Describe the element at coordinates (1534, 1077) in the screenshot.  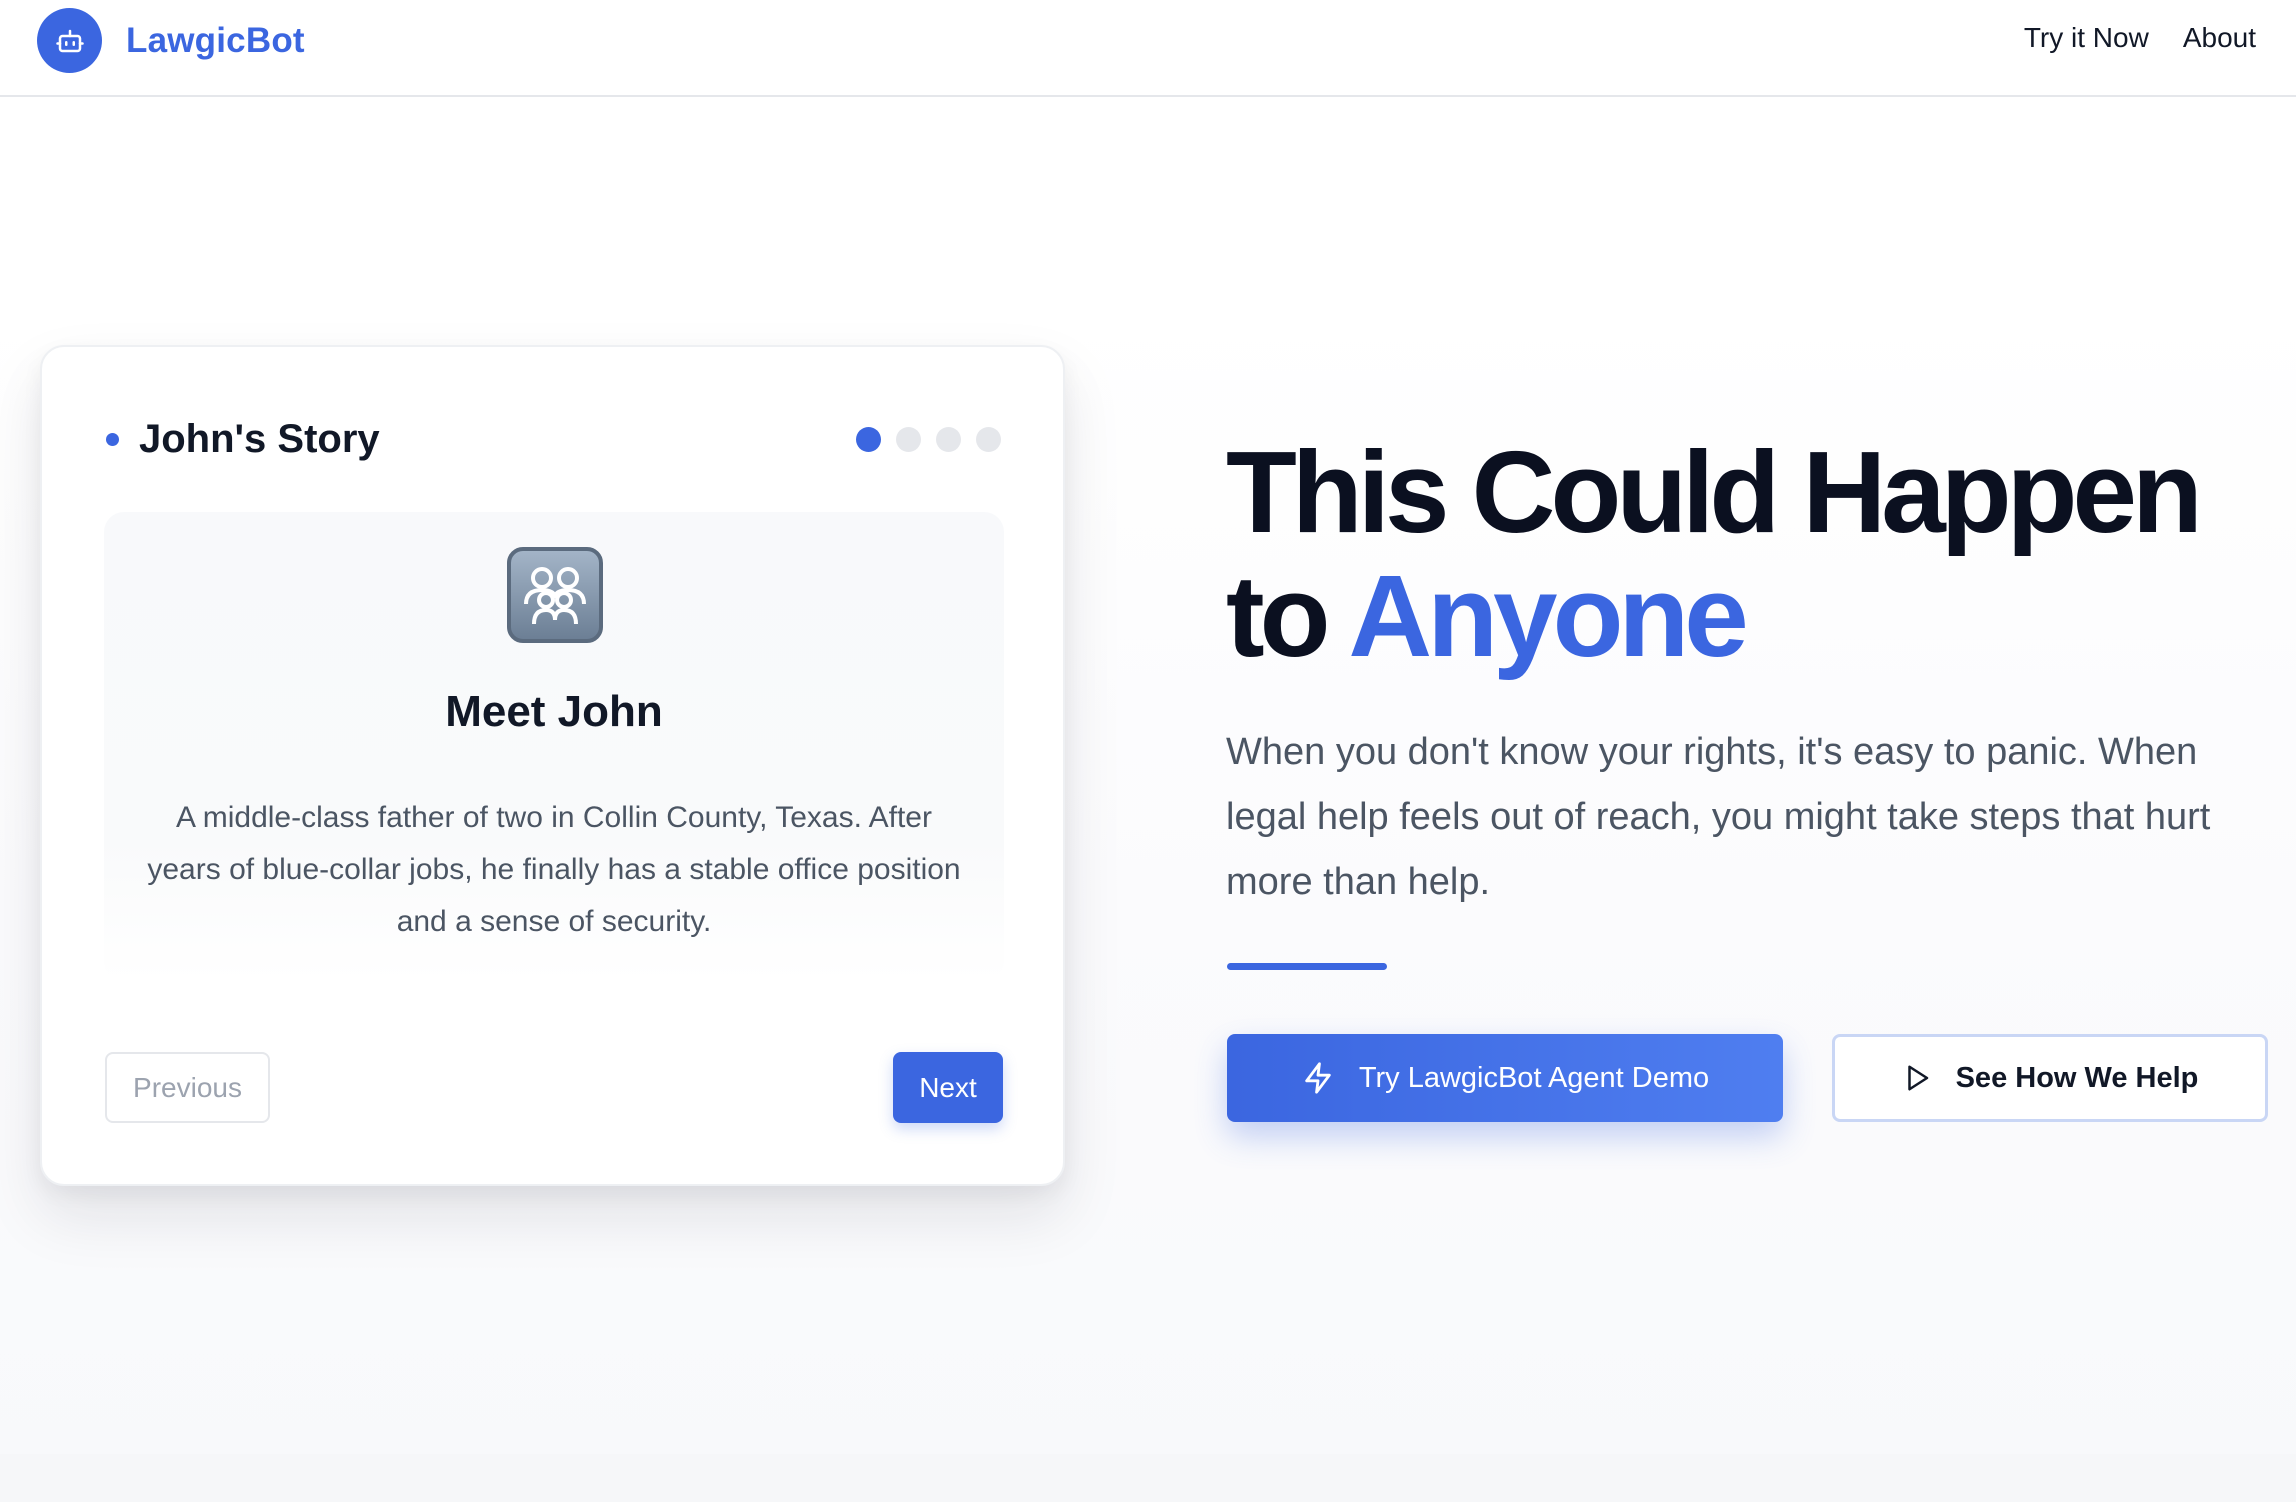
I see `try-demo-label: Try LawgicBot Agent Demo` at that location.